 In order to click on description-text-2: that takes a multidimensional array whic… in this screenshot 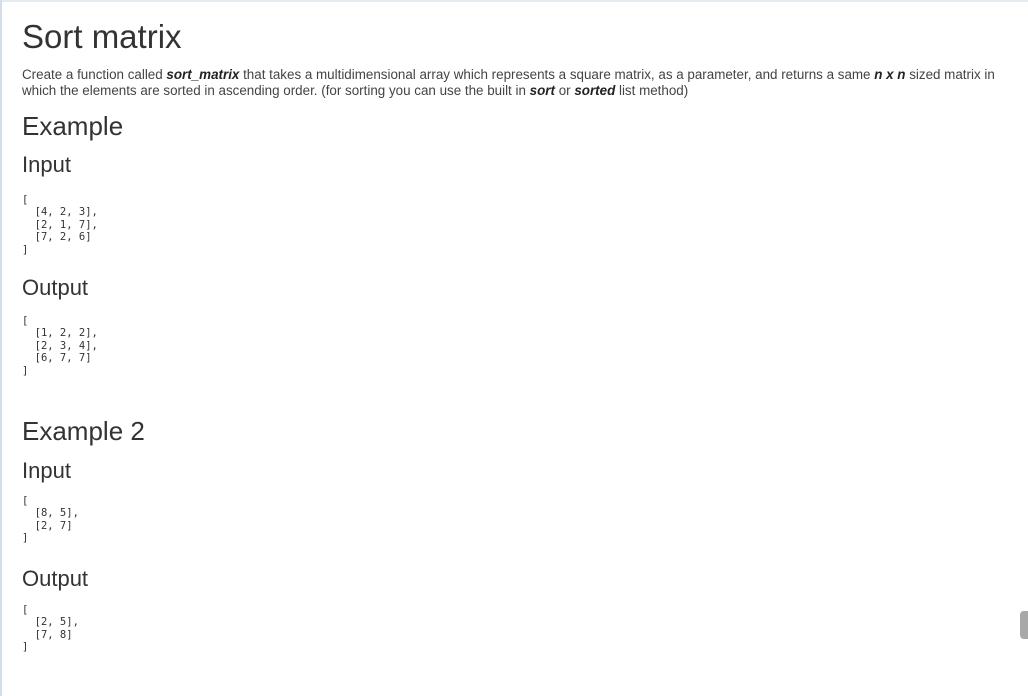, I will do `click(557, 74)`.